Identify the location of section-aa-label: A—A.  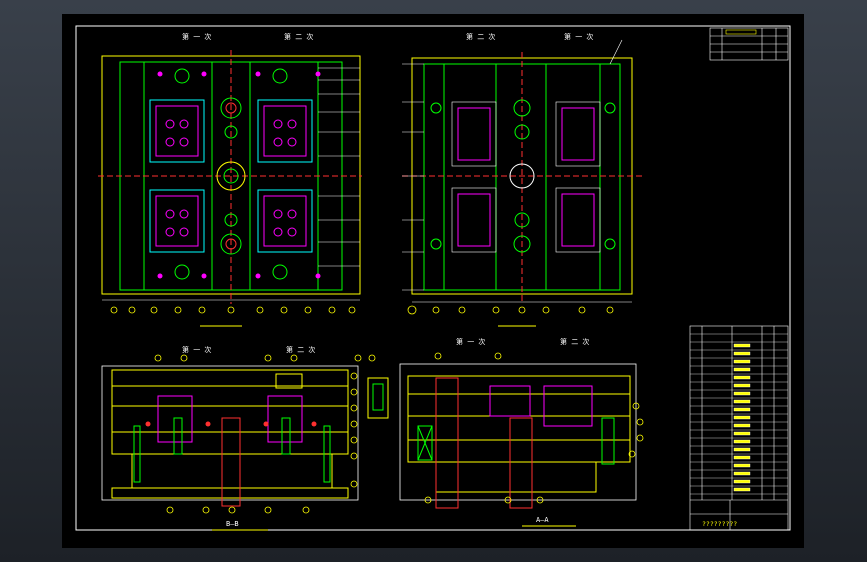
(542, 520).